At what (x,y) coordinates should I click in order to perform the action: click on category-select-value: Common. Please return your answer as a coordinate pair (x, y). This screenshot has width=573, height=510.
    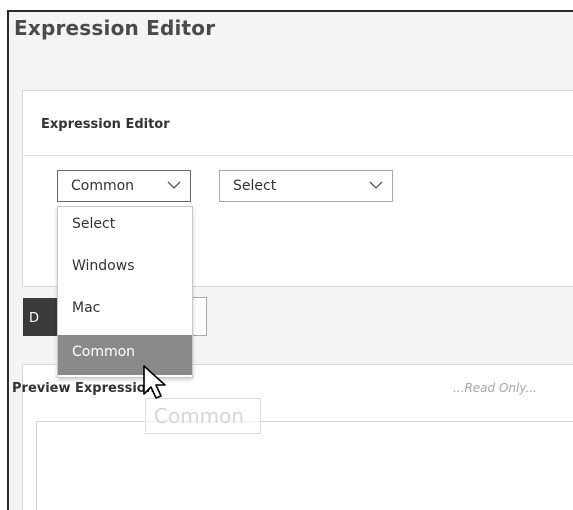
    Looking at the image, I should click on (103, 186).